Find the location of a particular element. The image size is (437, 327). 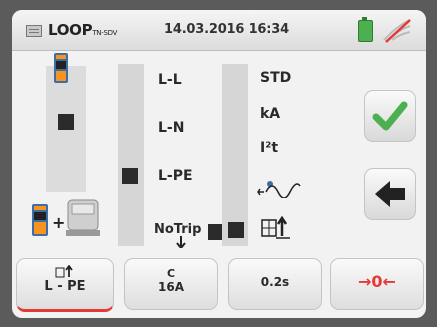

option-l-n: L-N is located at coordinates (171, 128).